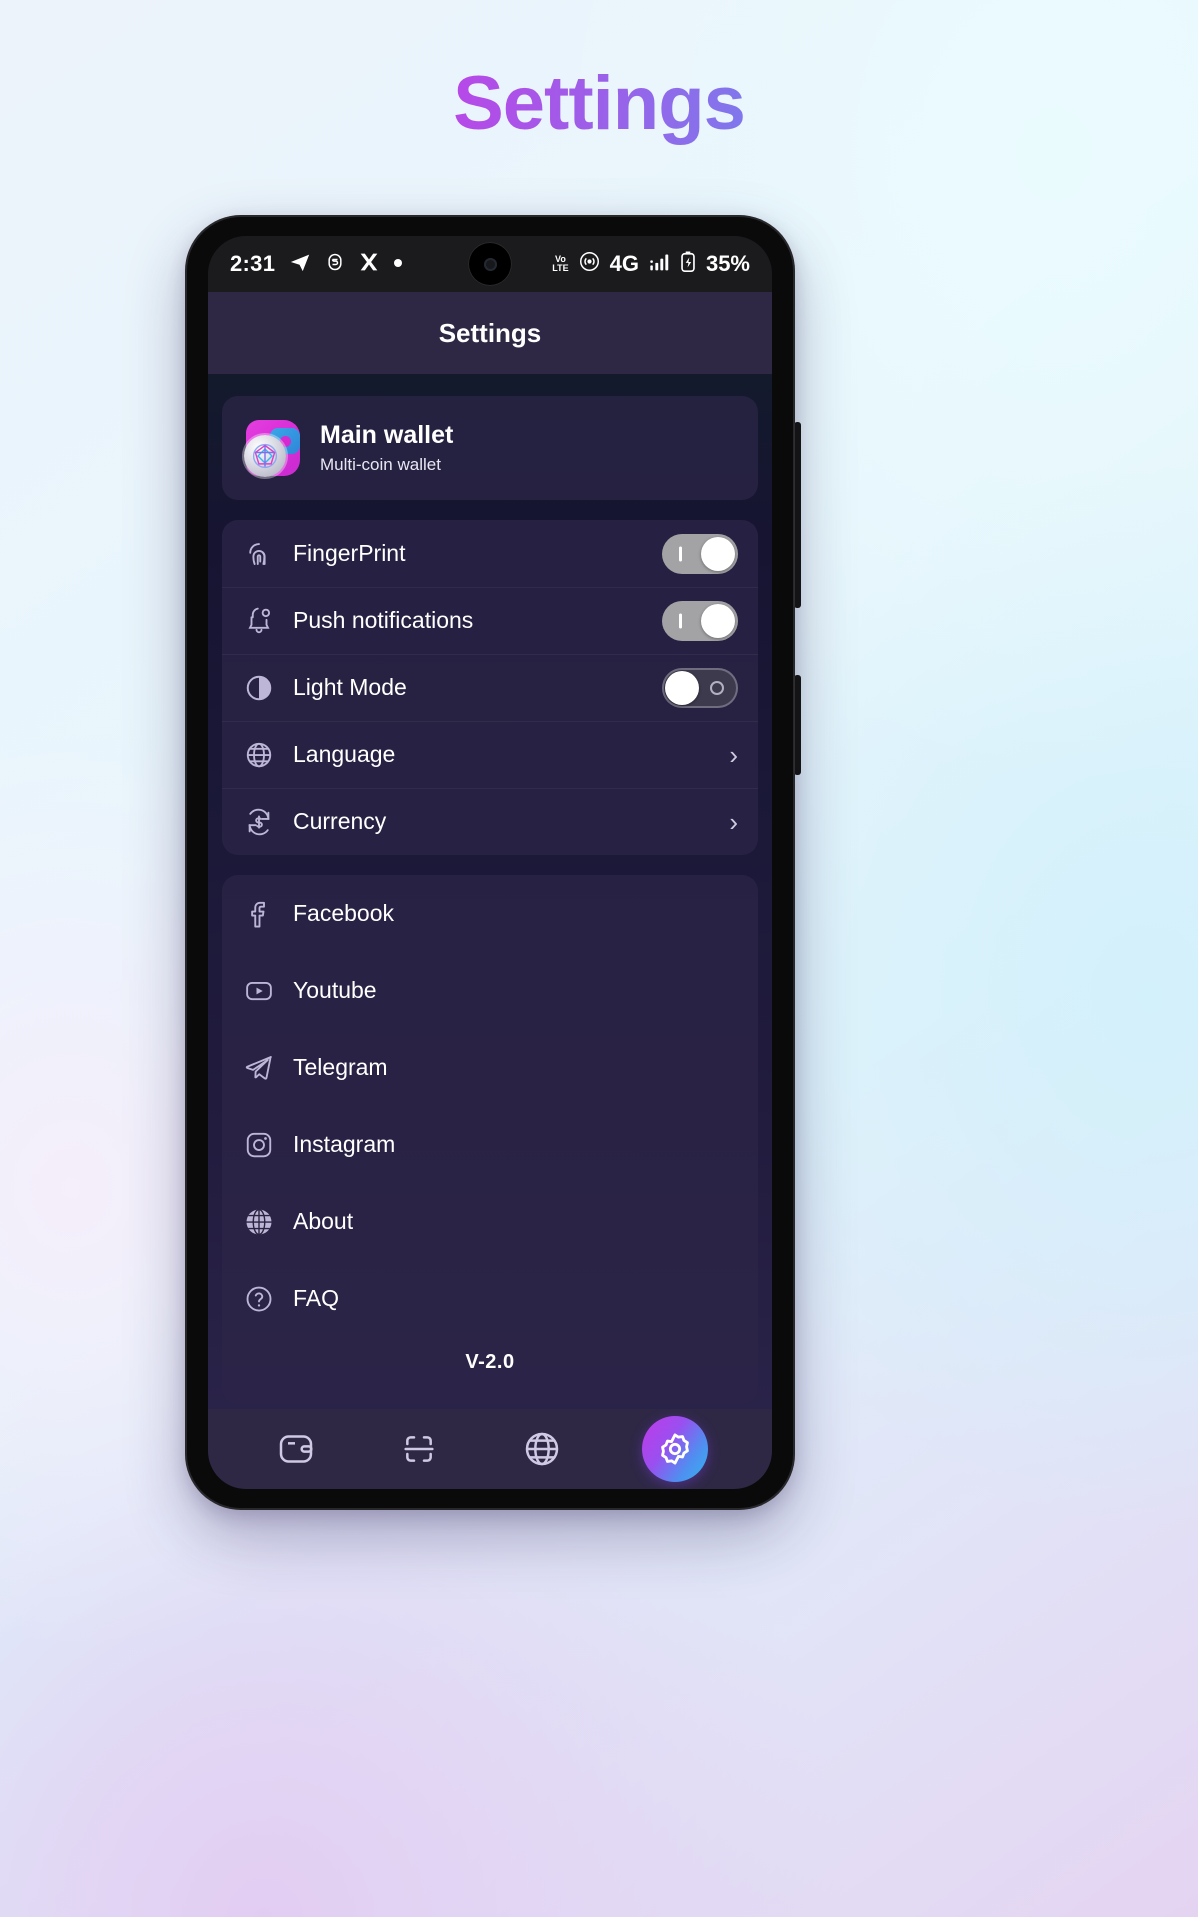 The height and width of the screenshot is (1917, 1198). Describe the element at coordinates (272, 448) in the screenshot. I see `wallet-avatar-icon` at that location.